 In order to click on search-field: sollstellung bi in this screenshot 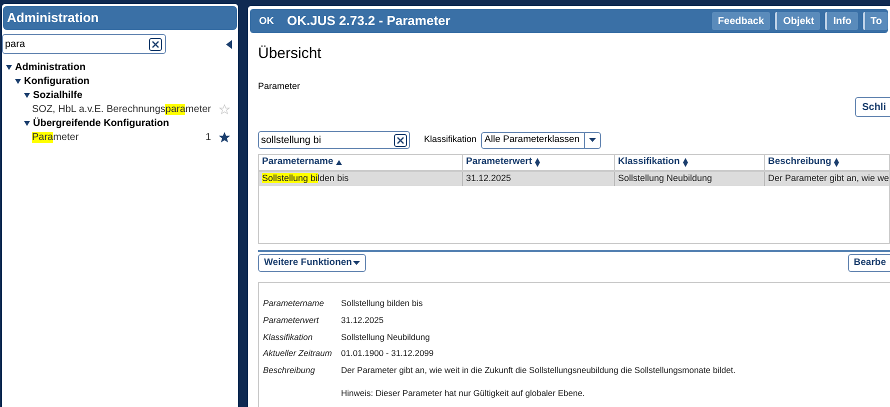, I will do `click(334, 140)`.